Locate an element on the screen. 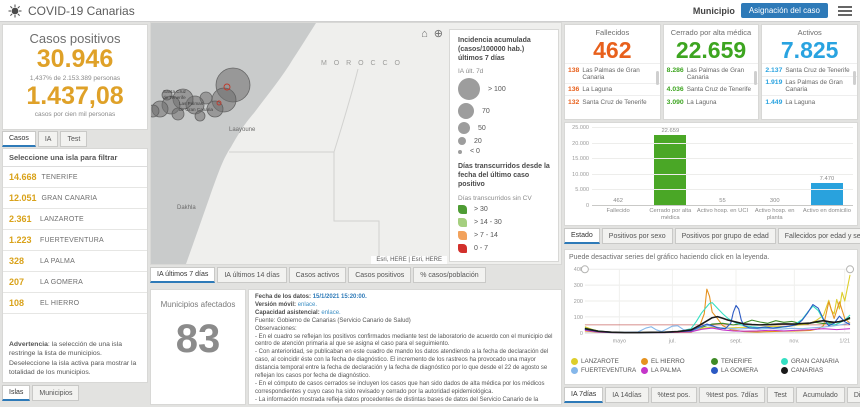 The image size is (860, 407). series-chart-tabs-ia-7d-as: IA 7días is located at coordinates (584, 395).